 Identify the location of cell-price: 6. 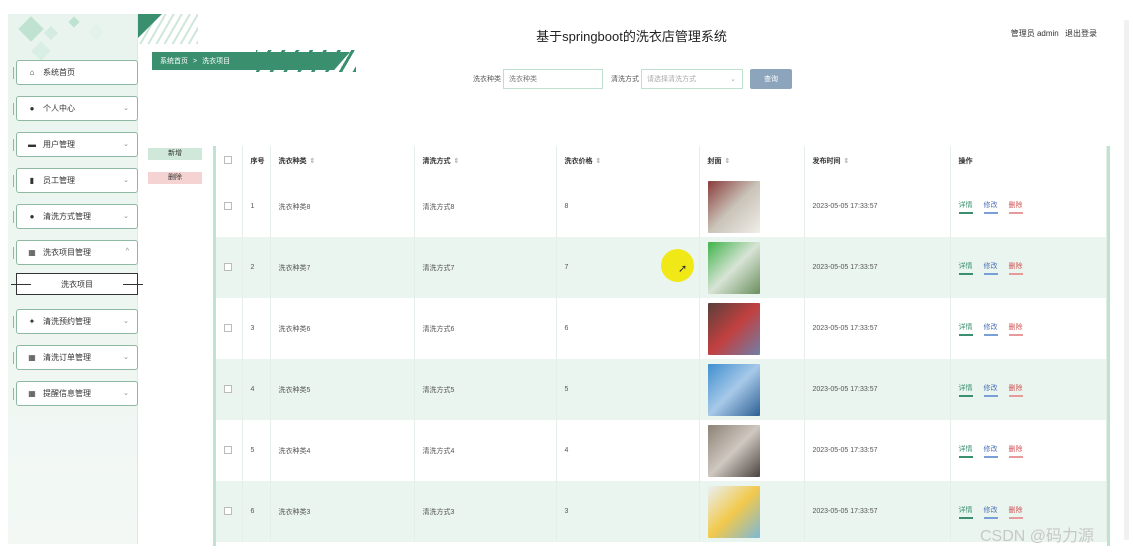
(628, 328).